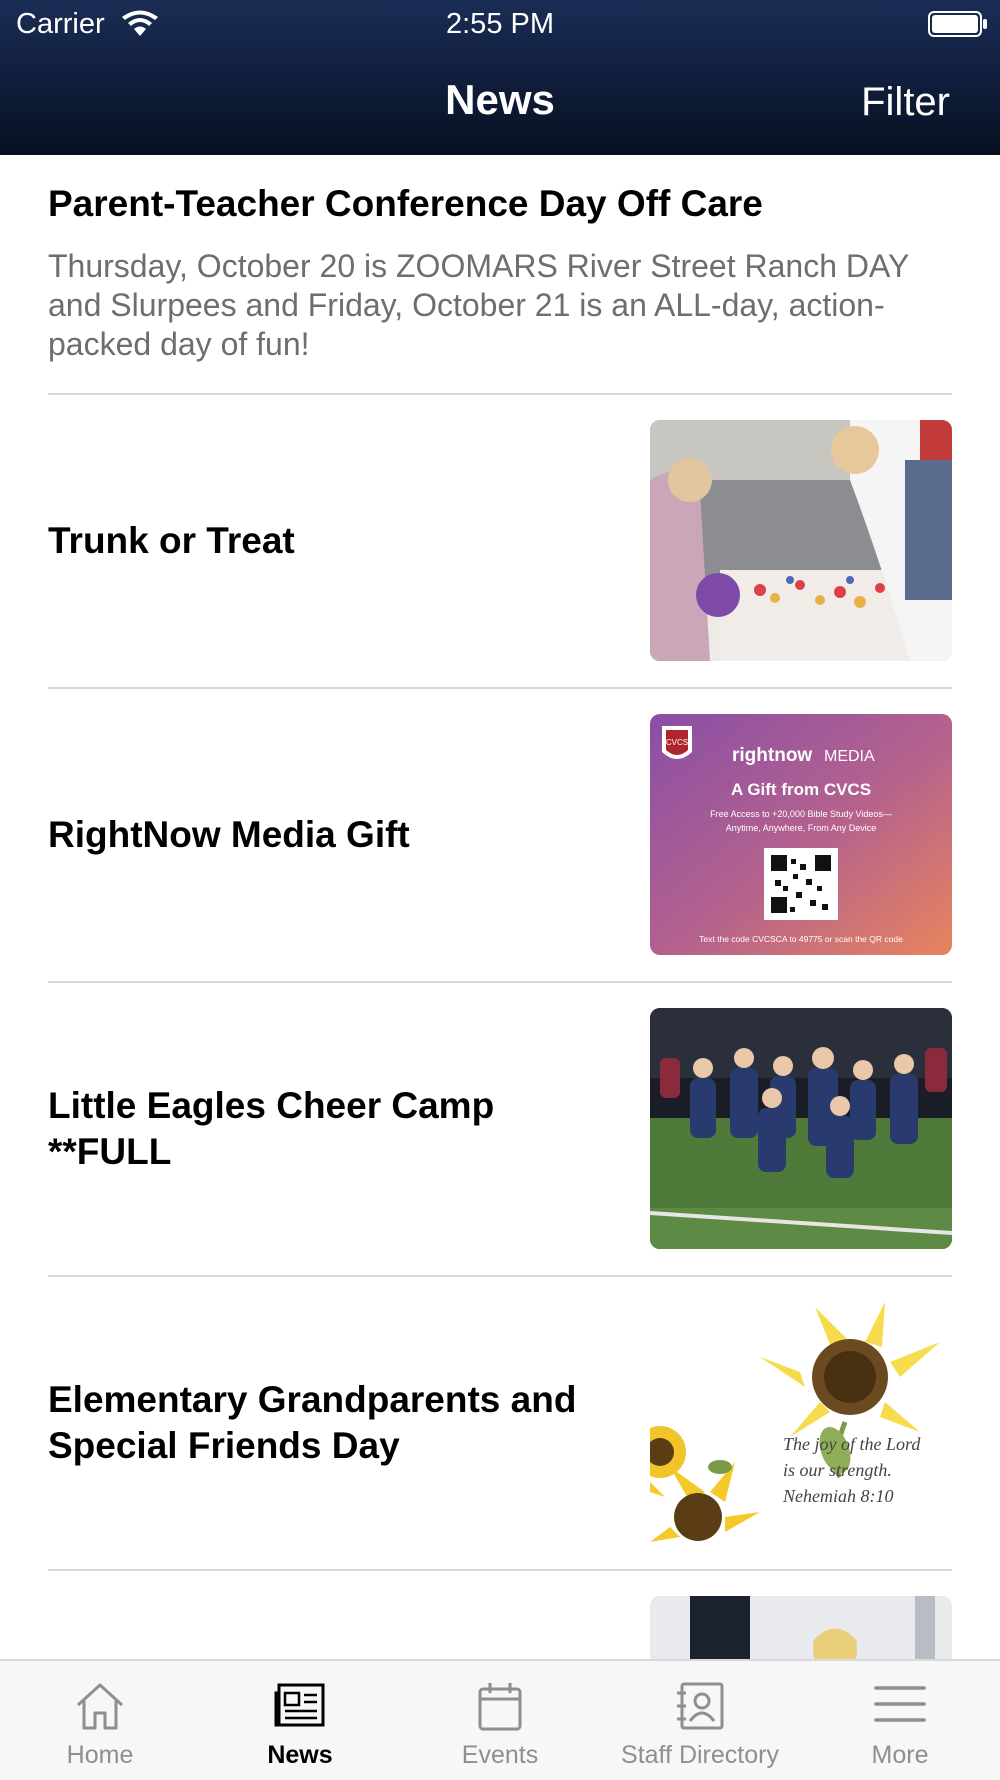  I want to click on photo-partial, so click(801, 1627).